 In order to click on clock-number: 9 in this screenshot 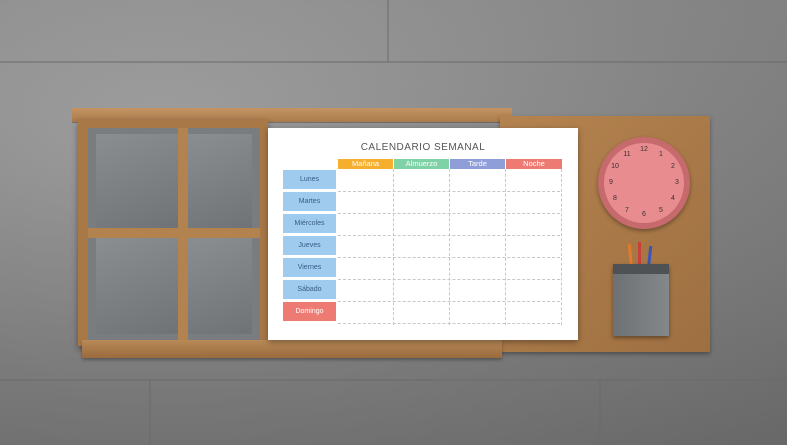, I will do `click(611, 182)`.